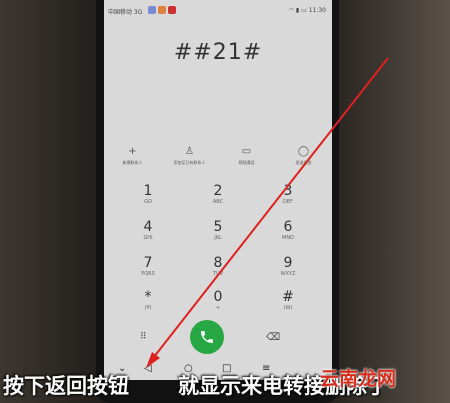 The image size is (450, 403). I want to click on site-watermark: 云南龙网, so click(358, 379).